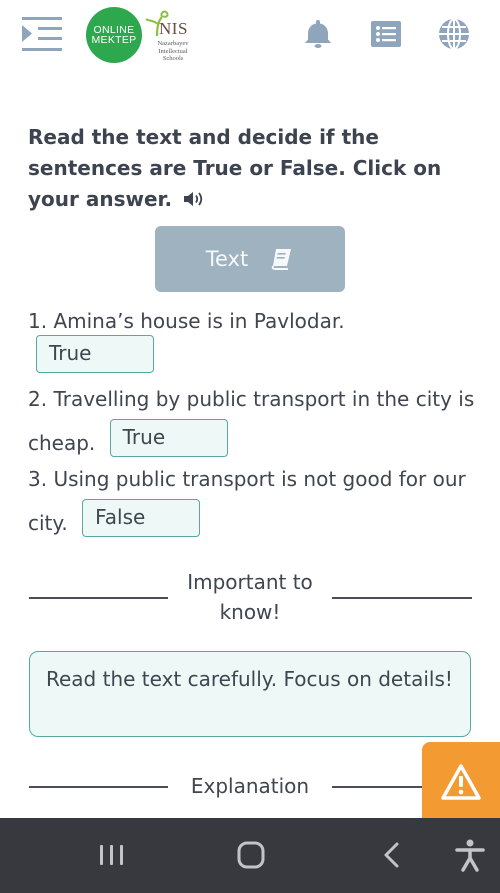  What do you see at coordinates (173, 28) in the screenshot?
I see `nis-title: NIS` at bounding box center [173, 28].